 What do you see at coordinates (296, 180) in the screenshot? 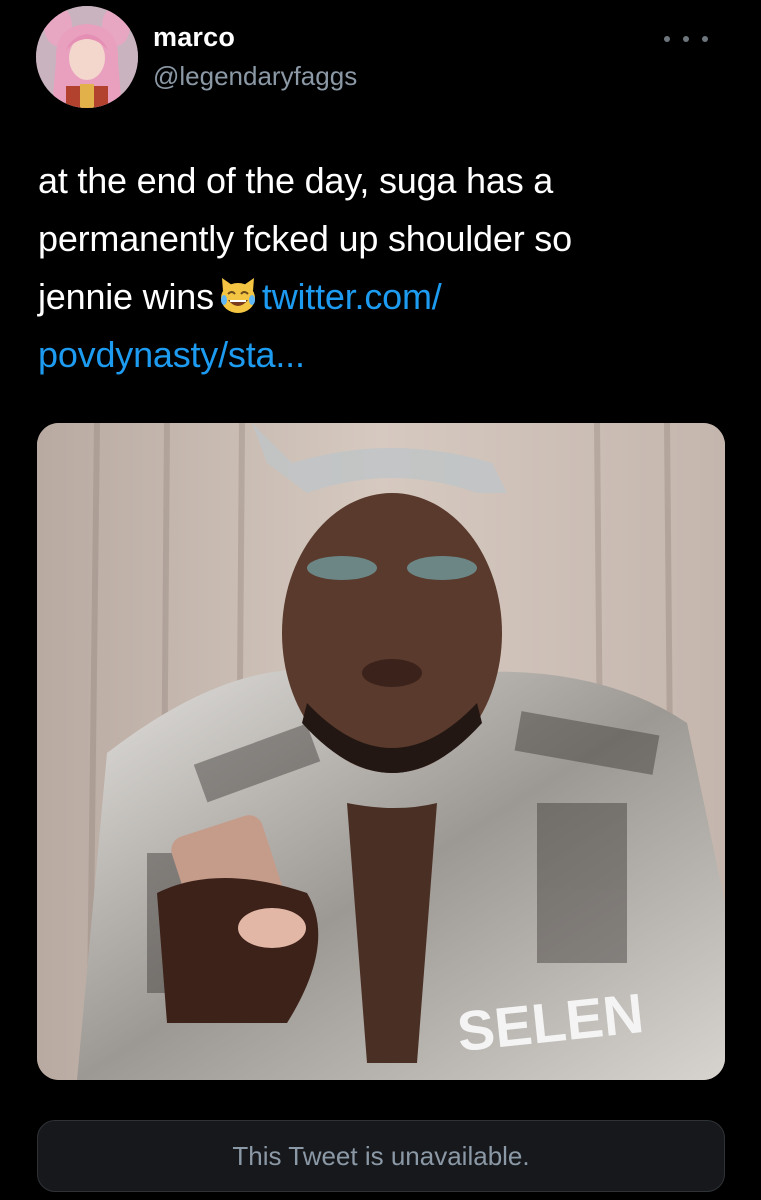
I see `tweet-text-line: at the end of the day, suga has a` at bounding box center [296, 180].